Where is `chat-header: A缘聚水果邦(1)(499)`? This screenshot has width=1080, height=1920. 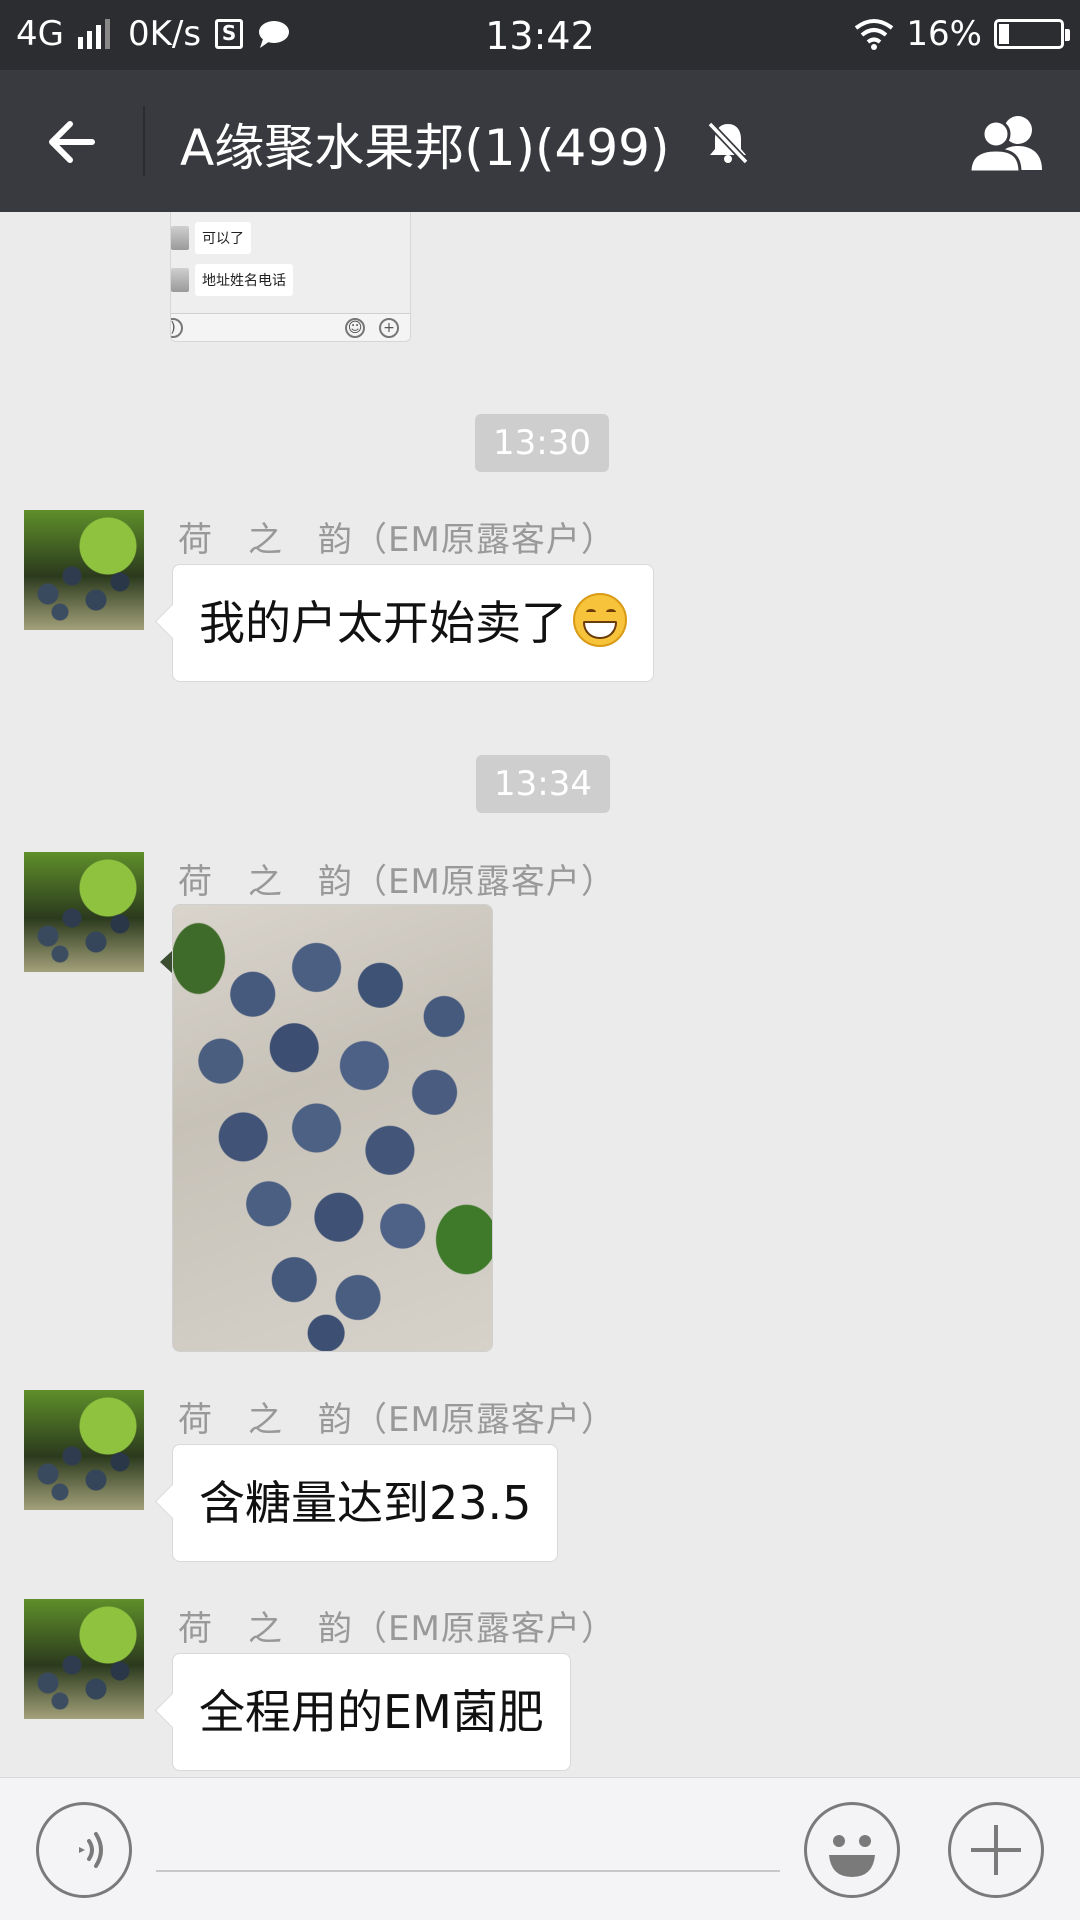 chat-header: A缘聚水果邦(1)(499) is located at coordinates (540, 141).